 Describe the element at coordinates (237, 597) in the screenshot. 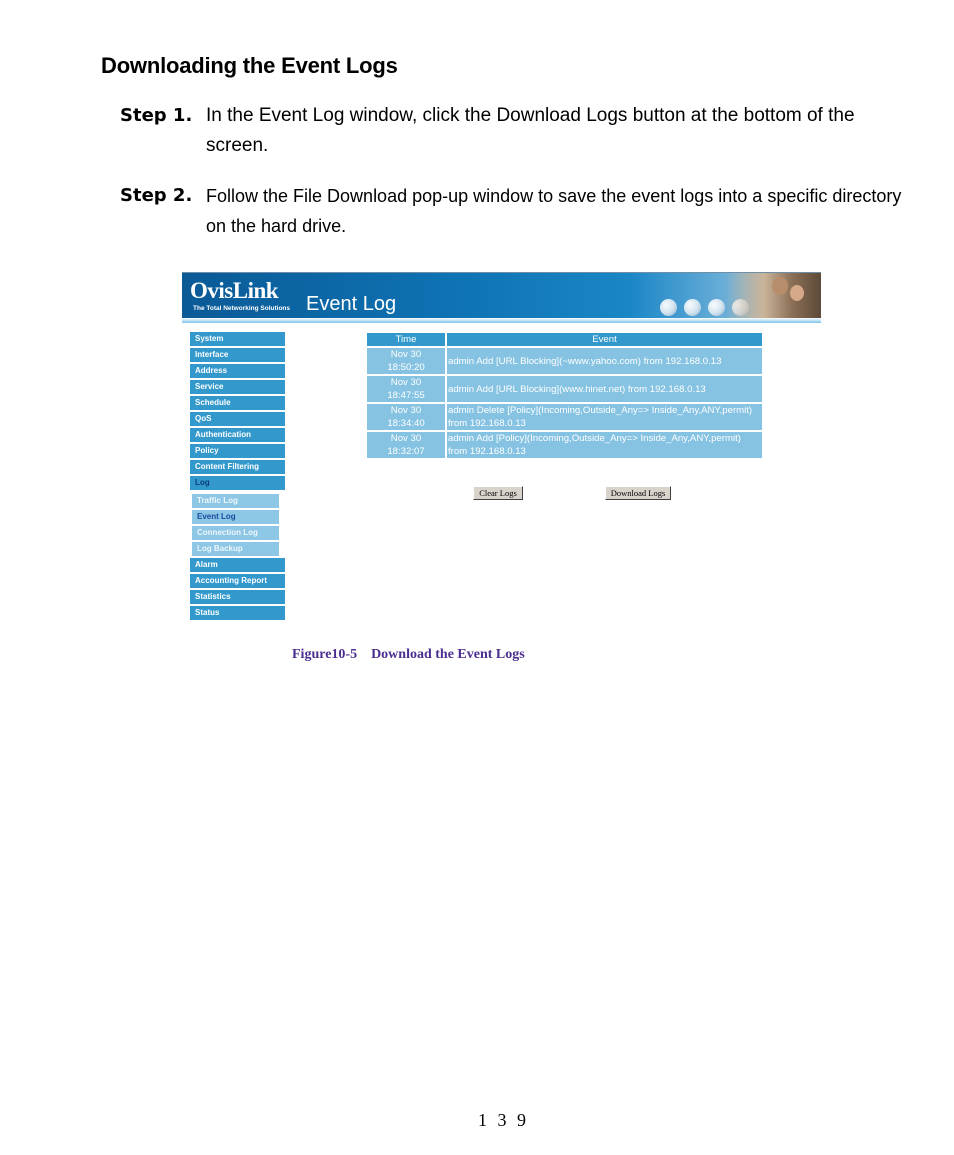

I see `nav-statistics: Statistics` at that location.